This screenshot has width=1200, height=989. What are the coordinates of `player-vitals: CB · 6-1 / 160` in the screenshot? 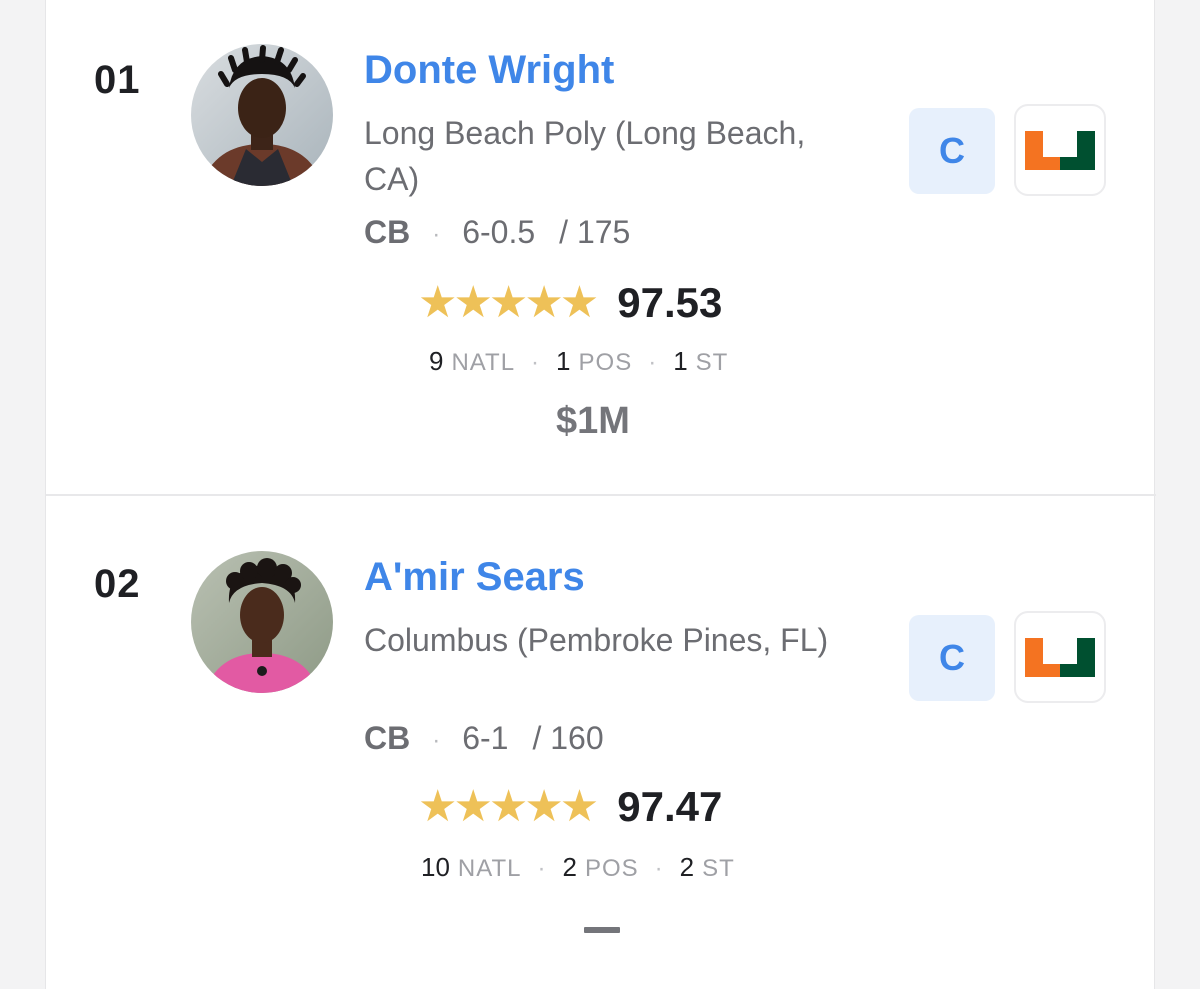 It's located at (484, 738).